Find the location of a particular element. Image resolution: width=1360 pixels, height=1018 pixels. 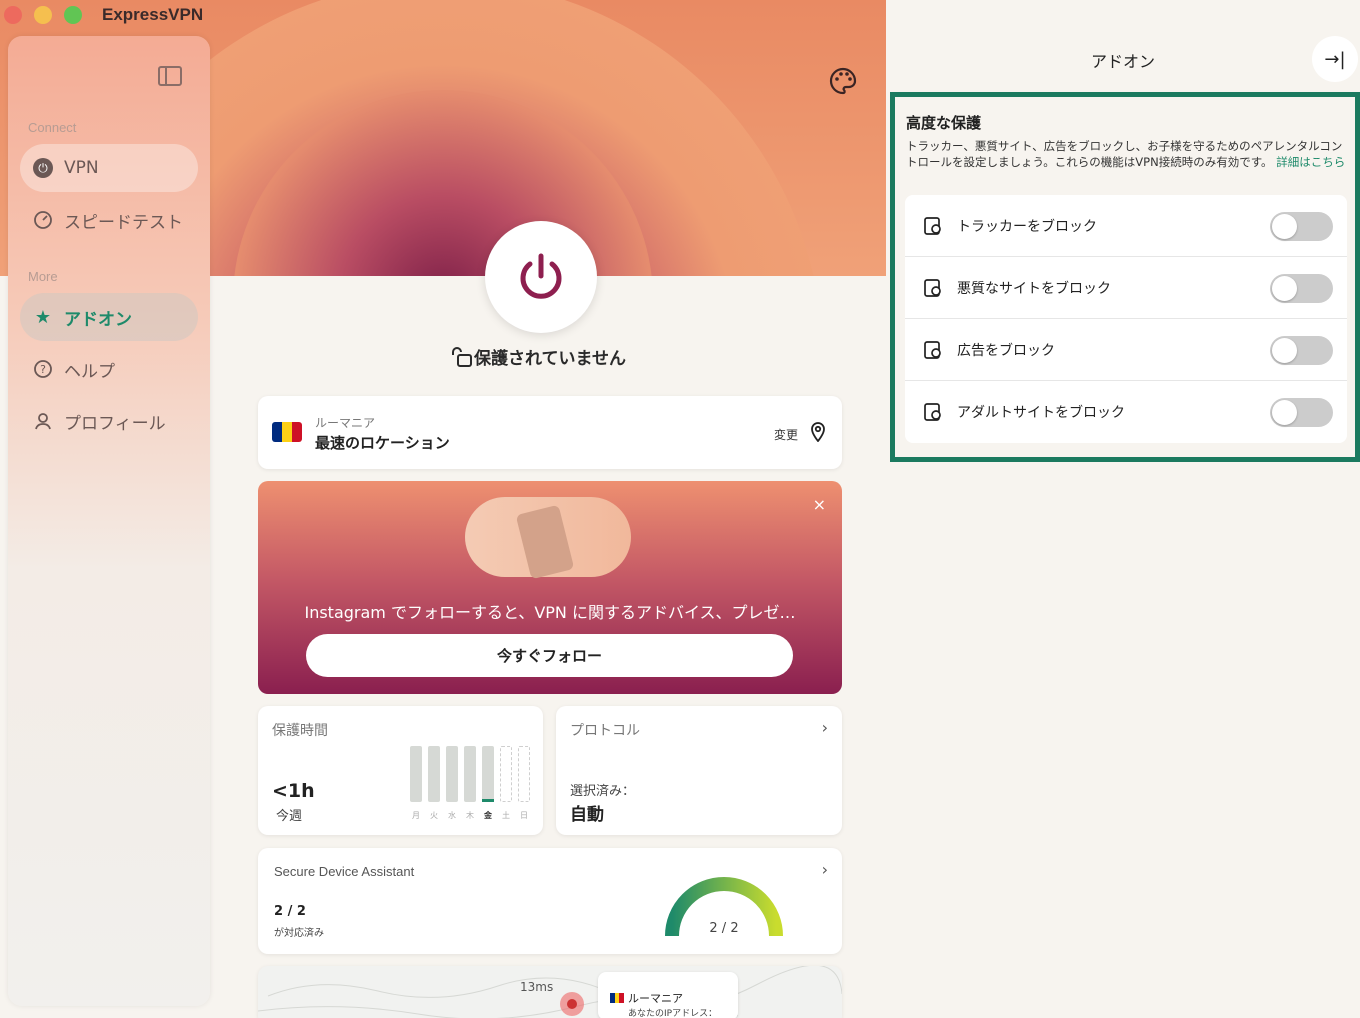

weekday-label: 水 is located at coordinates (452, 815).